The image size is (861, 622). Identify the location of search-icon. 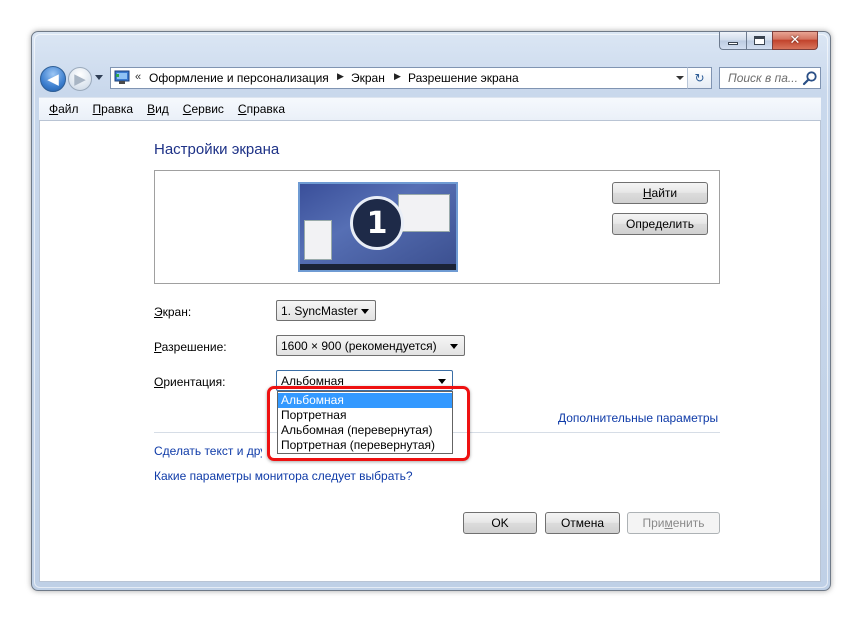
(810, 78).